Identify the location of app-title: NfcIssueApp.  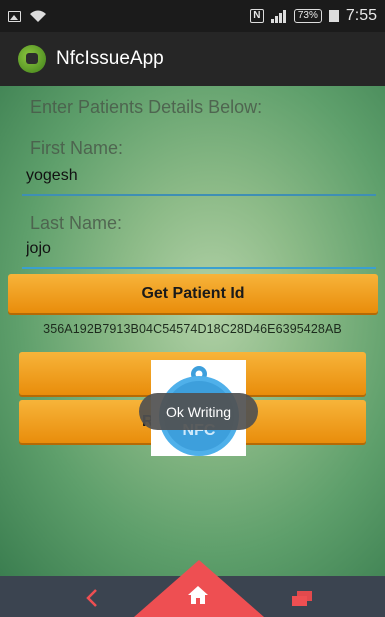
(110, 58).